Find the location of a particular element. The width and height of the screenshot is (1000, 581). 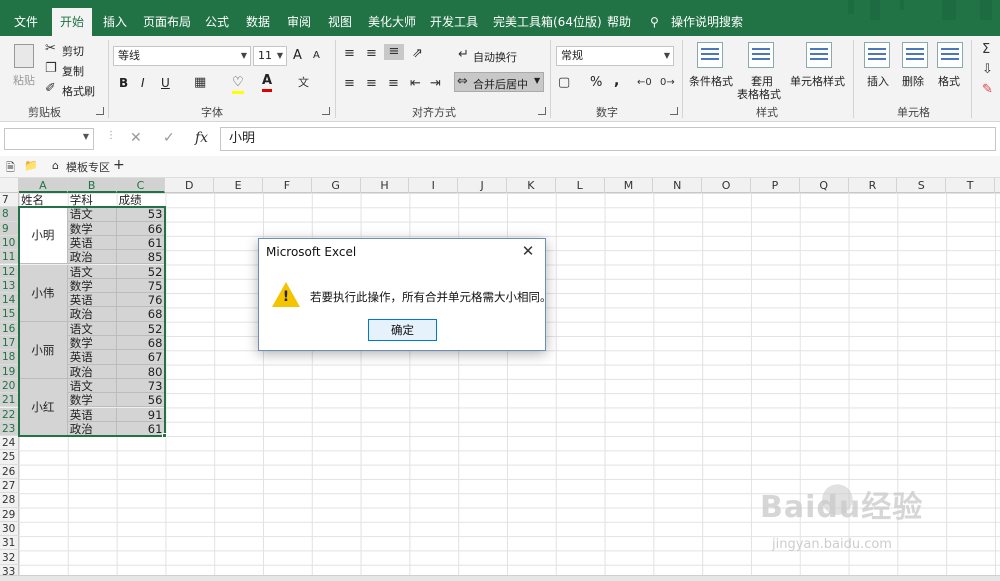

column-header: F is located at coordinates (287, 185).